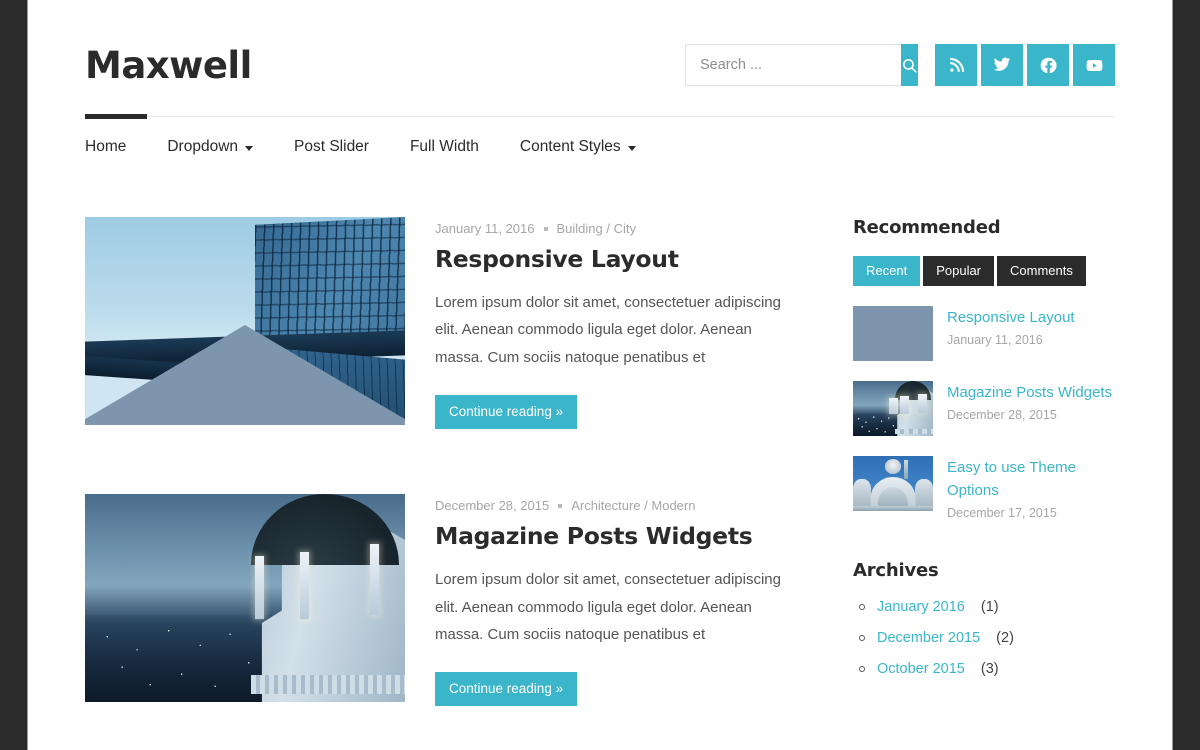  What do you see at coordinates (1002, 414) in the screenshot?
I see `mini-post-date: December 28, 2015` at bounding box center [1002, 414].